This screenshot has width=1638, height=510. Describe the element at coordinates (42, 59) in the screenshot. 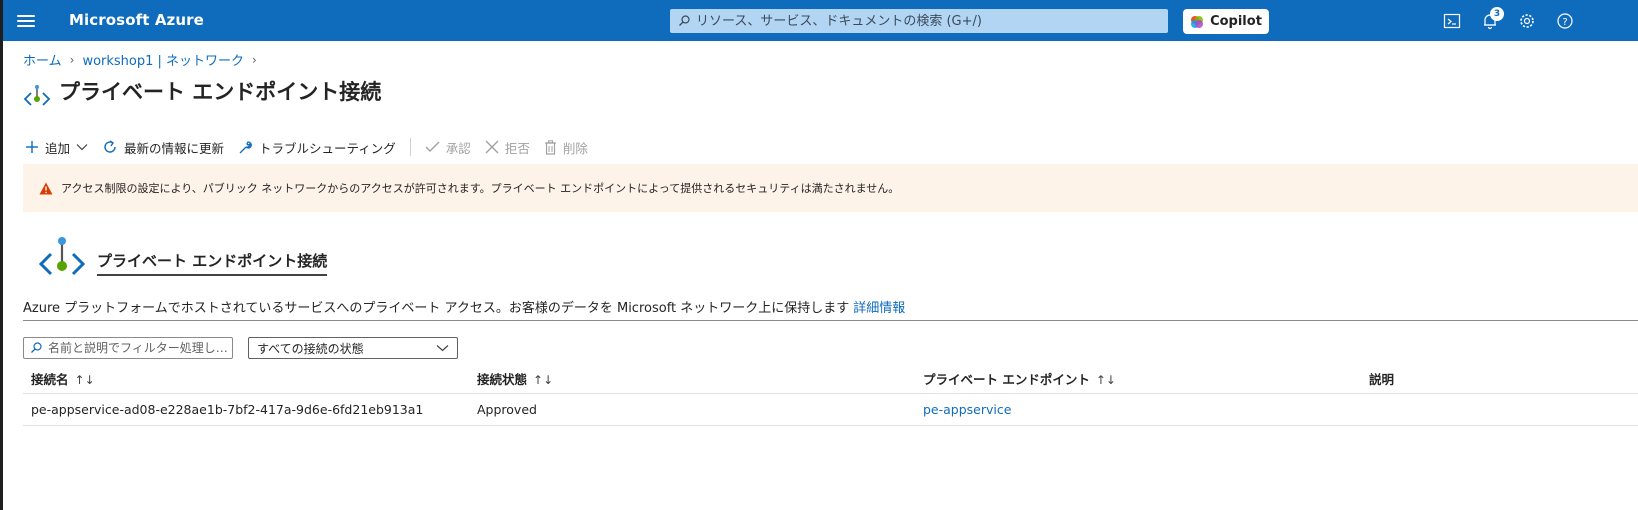

I see `breadcrumb-home: ホーム` at that location.